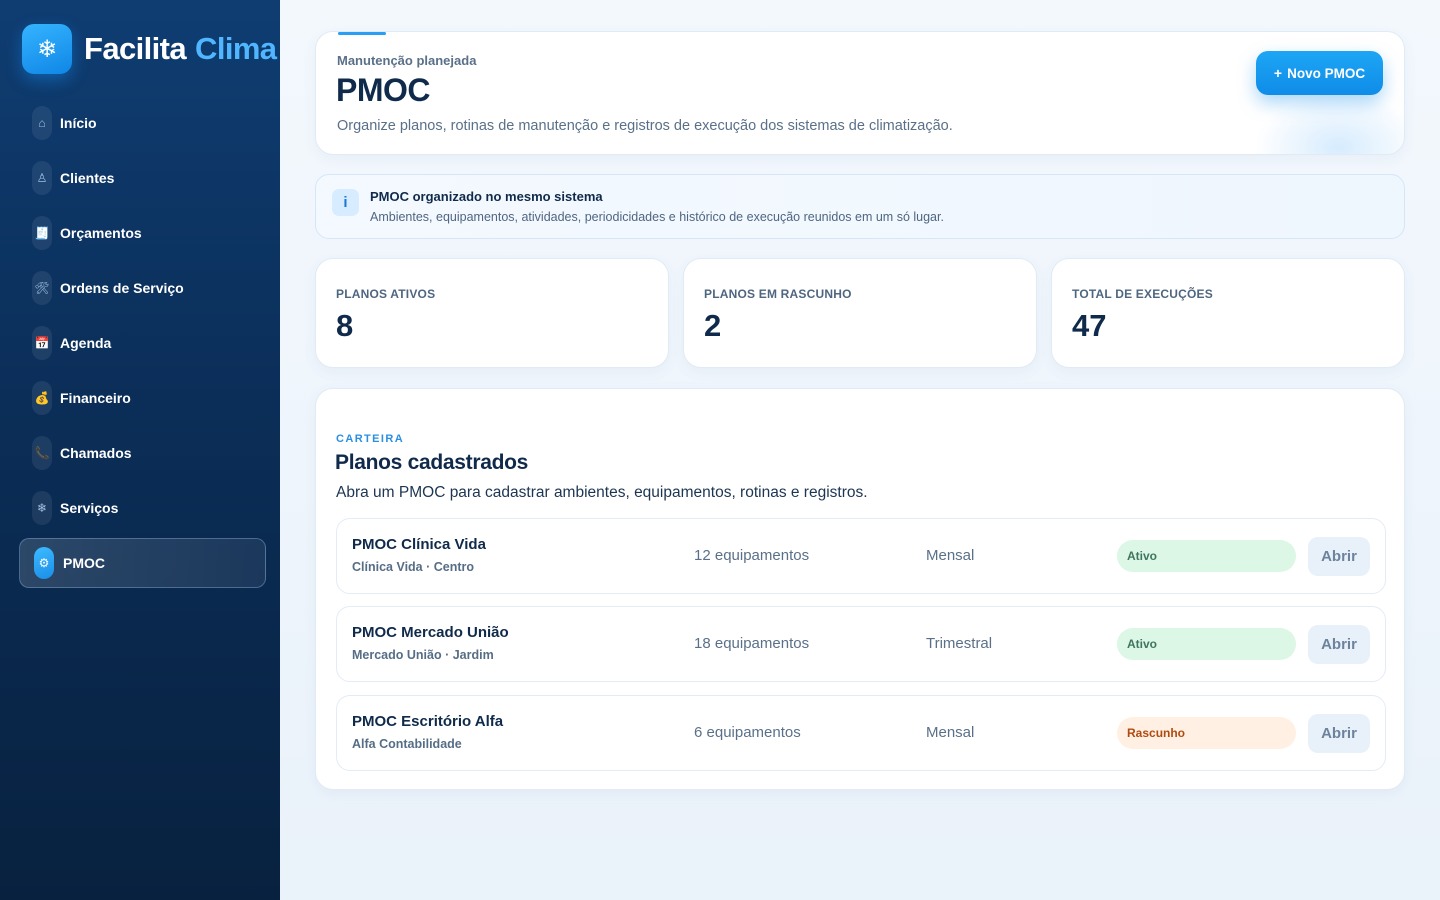 The image size is (1440, 900). I want to click on brand-name: Facilita Clima, so click(180, 49).